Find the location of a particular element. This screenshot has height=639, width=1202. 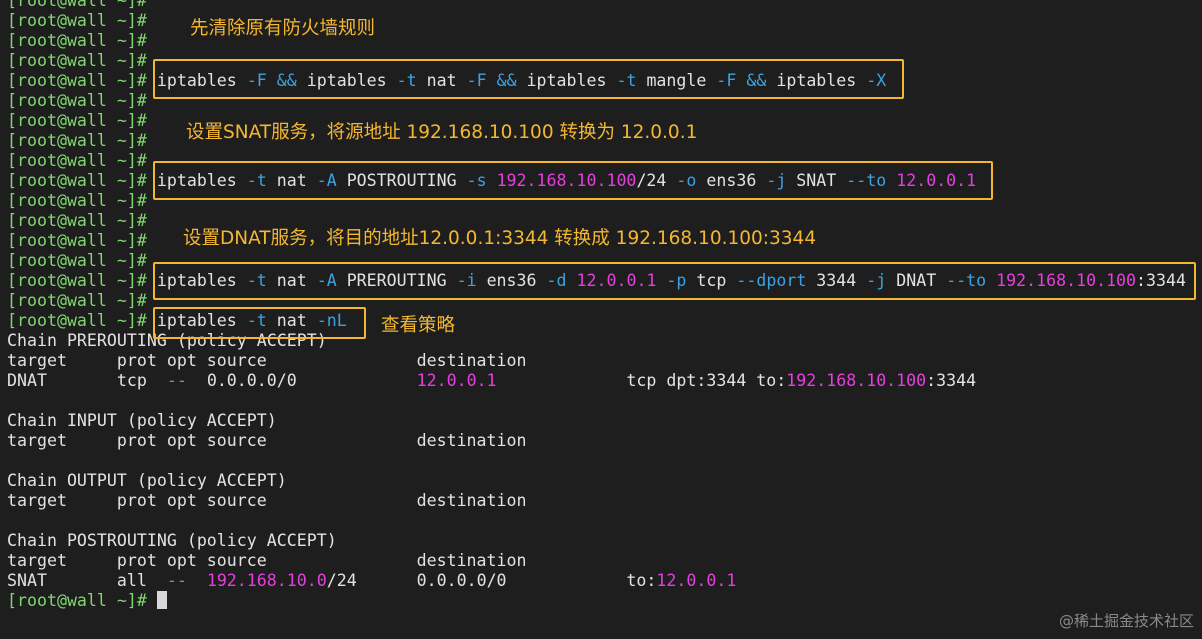

annotation-view-policy: 查看策略 is located at coordinates (418, 325).